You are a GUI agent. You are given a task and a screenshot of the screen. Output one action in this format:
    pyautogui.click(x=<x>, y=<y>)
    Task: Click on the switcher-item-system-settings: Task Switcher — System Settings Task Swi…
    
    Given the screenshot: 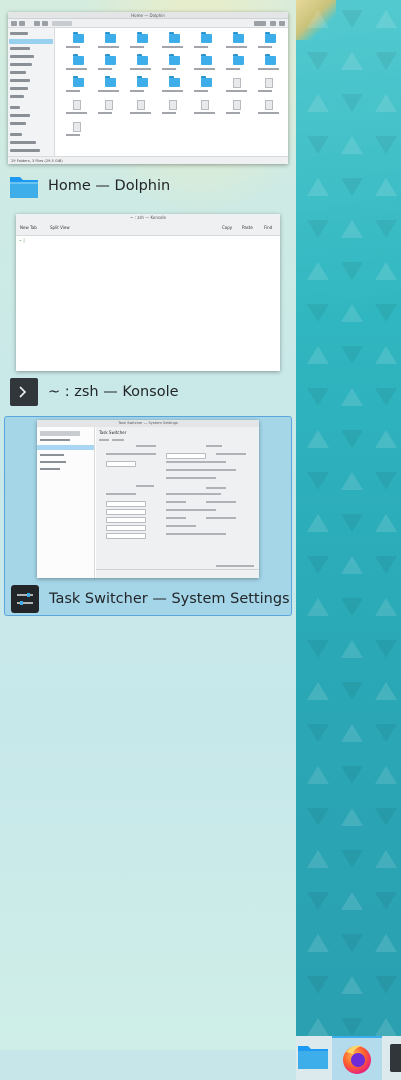 What is the action you would take?
    pyautogui.click(x=148, y=516)
    